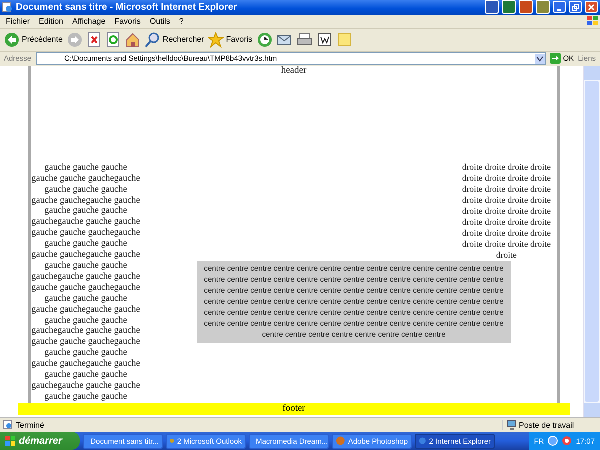  I want to click on document-w-button, so click(324, 40).